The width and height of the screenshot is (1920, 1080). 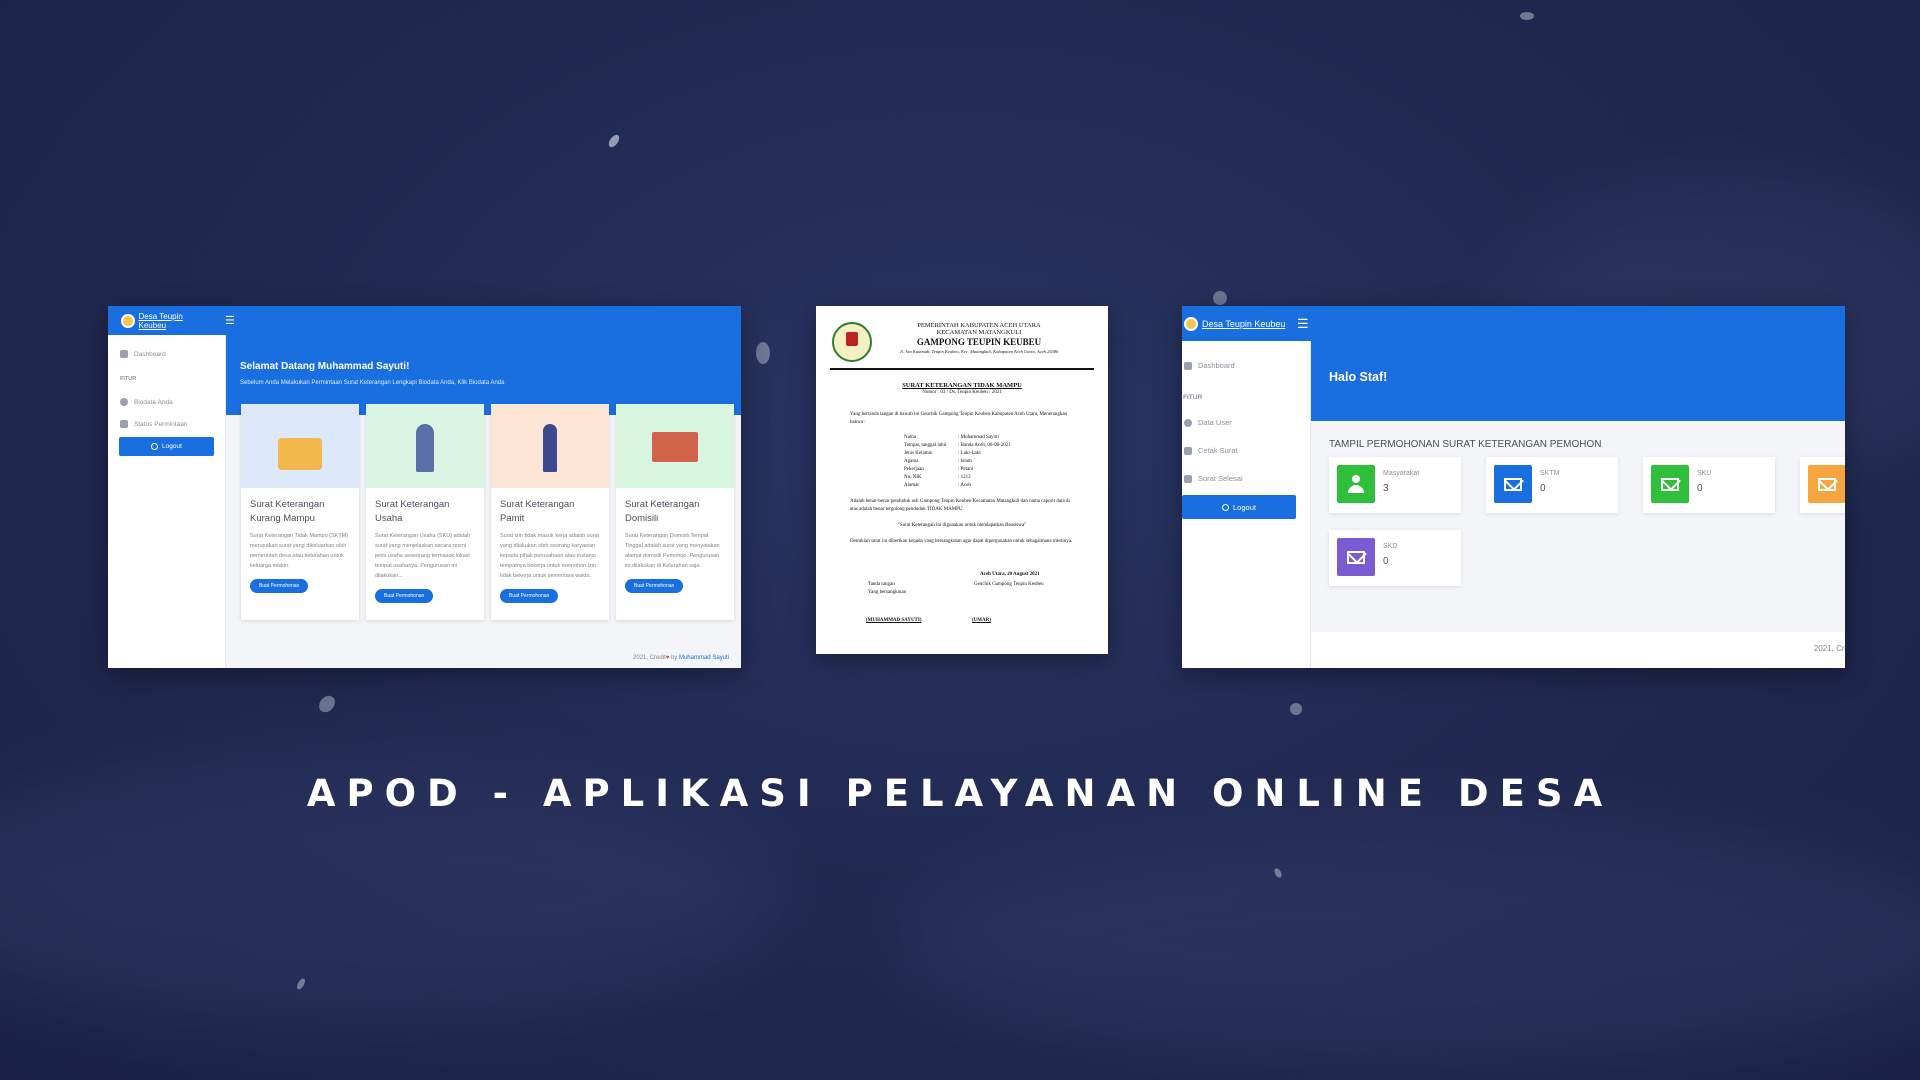 What do you see at coordinates (1578, 381) in the screenshot?
I see `greeting-banner: Halo Staf!` at bounding box center [1578, 381].